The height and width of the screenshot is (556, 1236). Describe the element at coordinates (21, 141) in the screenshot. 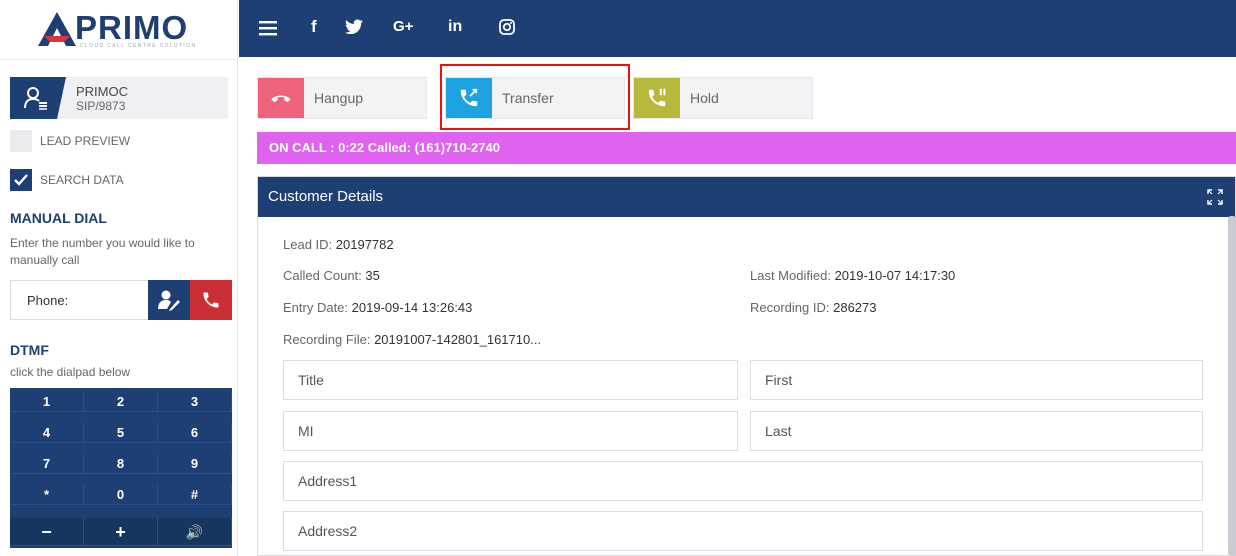

I see `lead-preview-checkbox` at that location.